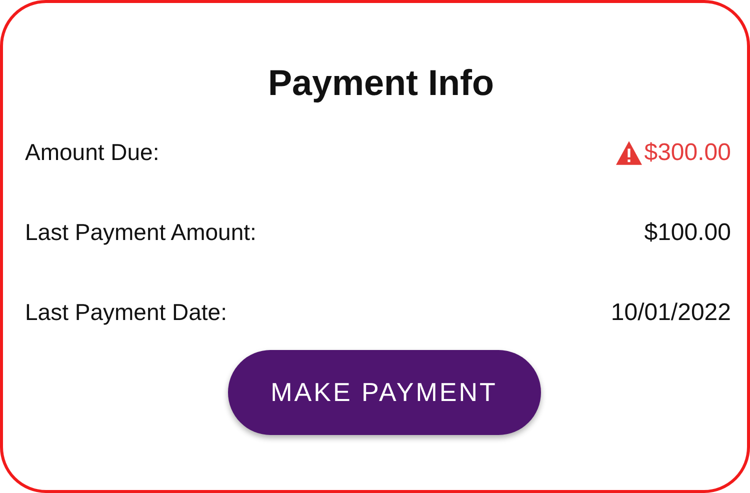 This screenshot has height=493, width=750. What do you see at coordinates (140, 232) in the screenshot?
I see `field-label: Last Payment Amount:` at bounding box center [140, 232].